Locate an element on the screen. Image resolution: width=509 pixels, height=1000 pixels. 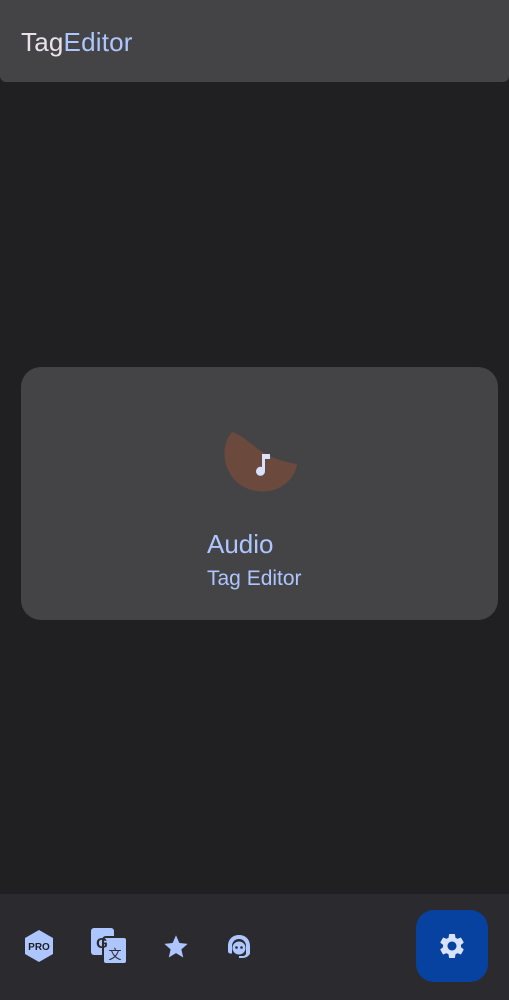
support-agent-shape is located at coordinates (239, 946).